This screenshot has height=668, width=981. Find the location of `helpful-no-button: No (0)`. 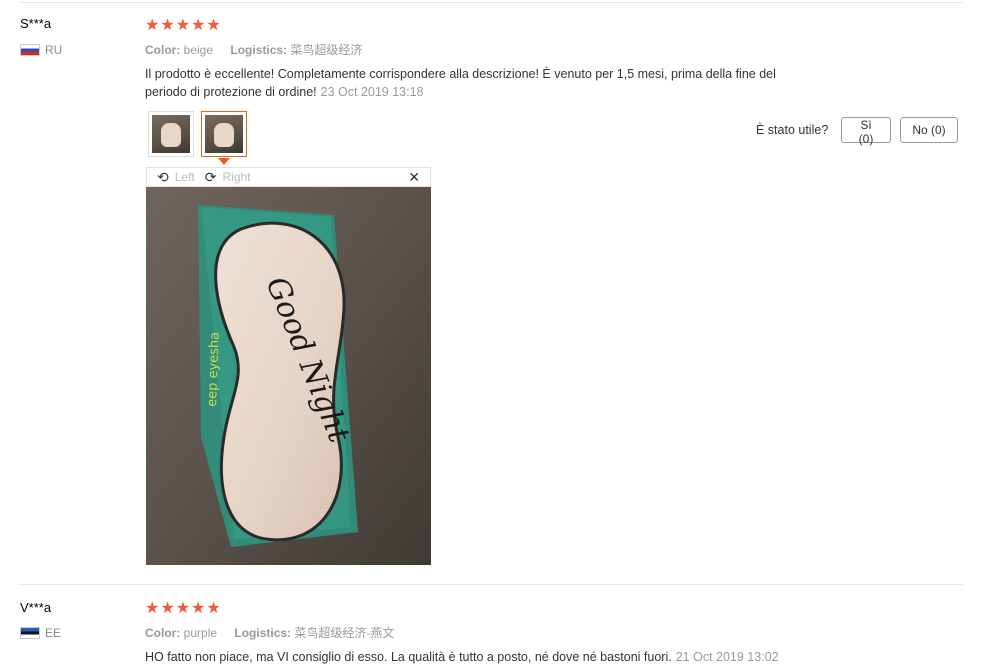

helpful-no-button: No (0) is located at coordinates (929, 130).